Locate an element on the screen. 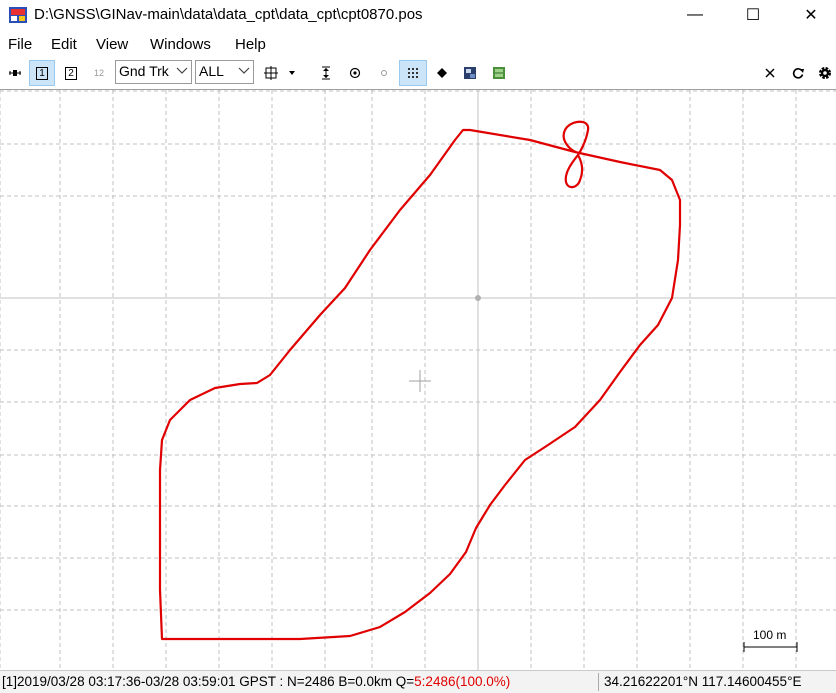 The height and width of the screenshot is (693, 836). center-origin-icon is located at coordinates (271, 73).